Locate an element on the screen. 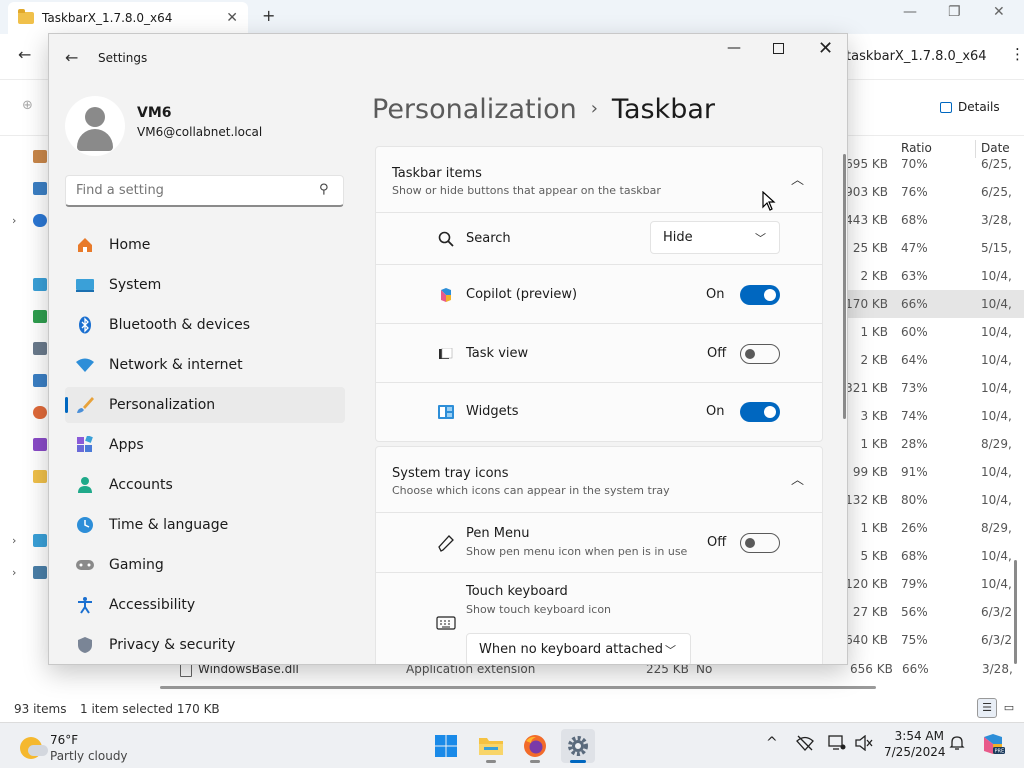  sidebar-item-system: System is located at coordinates (205, 285).